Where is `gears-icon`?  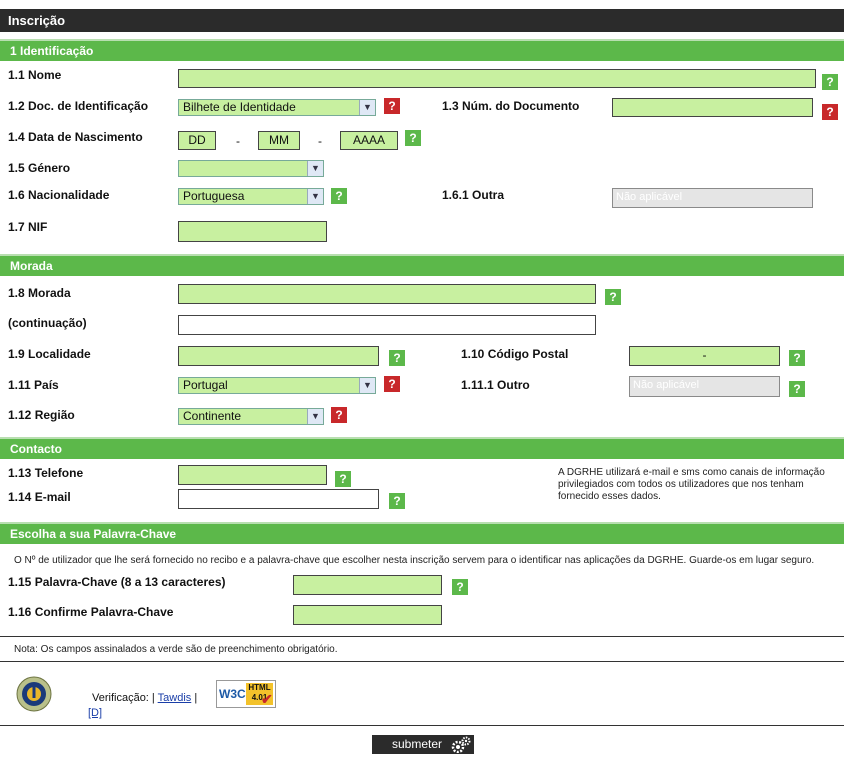 gears-icon is located at coordinates (461, 747).